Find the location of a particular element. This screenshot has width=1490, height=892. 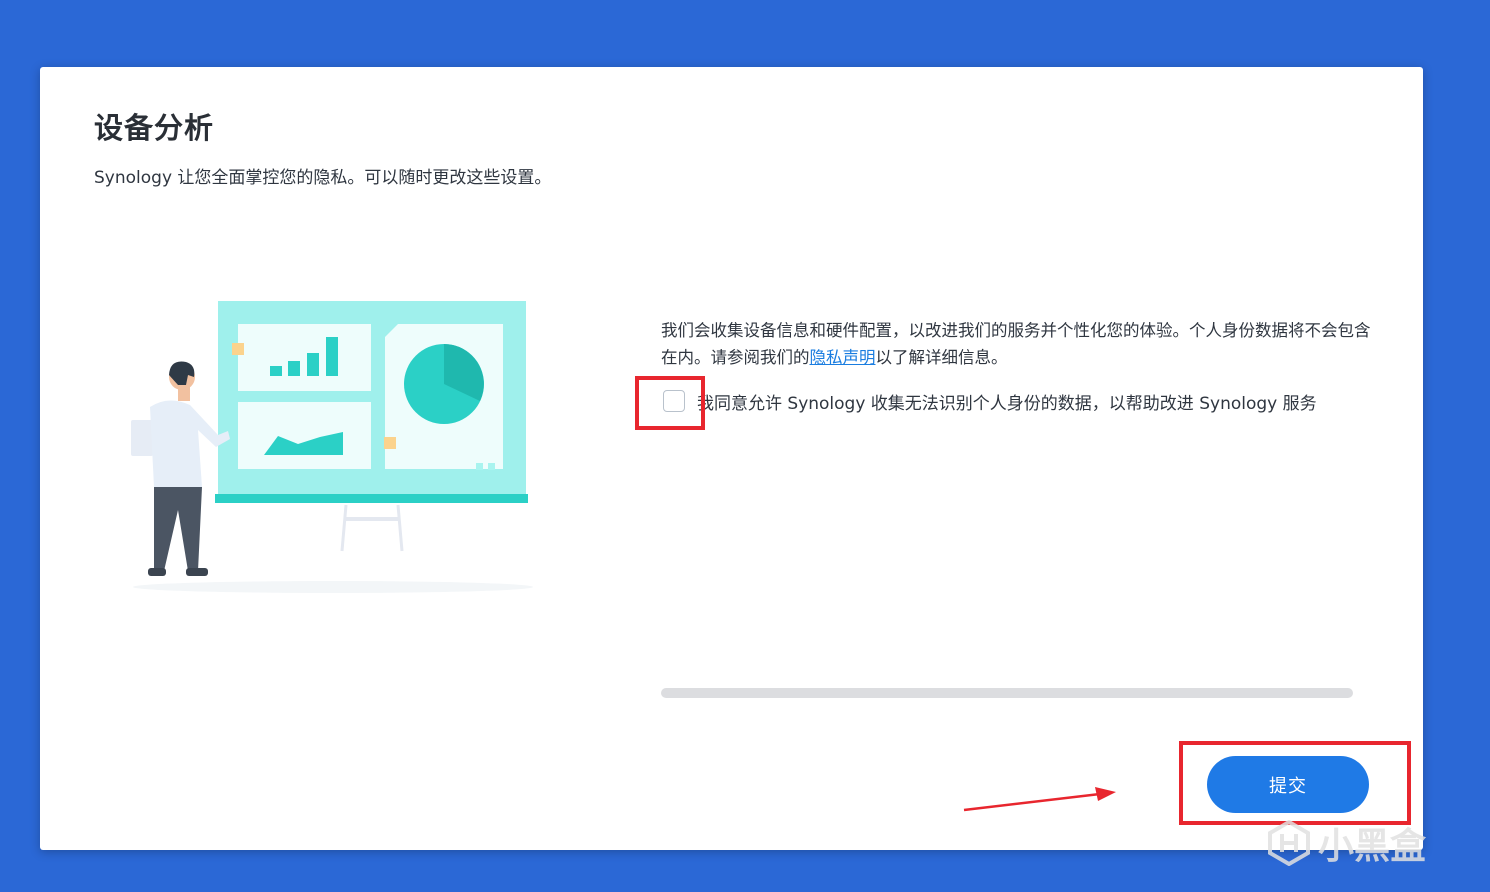

description-text-after: 以了解详细信息。 is located at coordinates (941, 357).